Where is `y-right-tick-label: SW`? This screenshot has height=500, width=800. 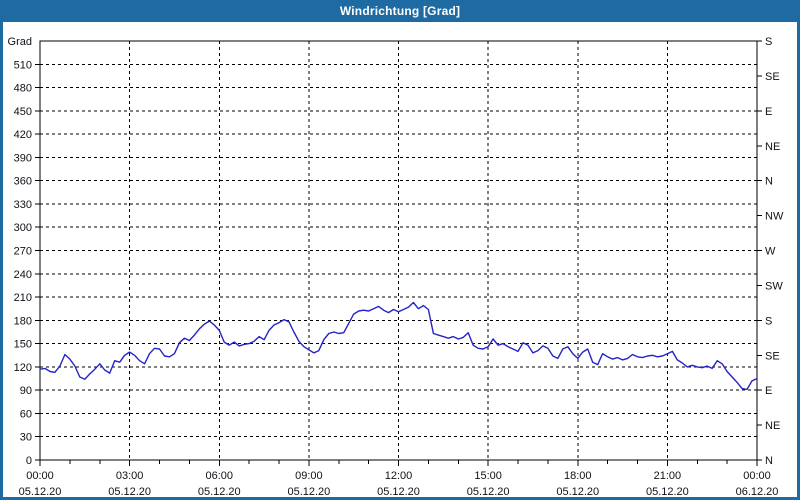
y-right-tick-label: SW is located at coordinates (774, 286).